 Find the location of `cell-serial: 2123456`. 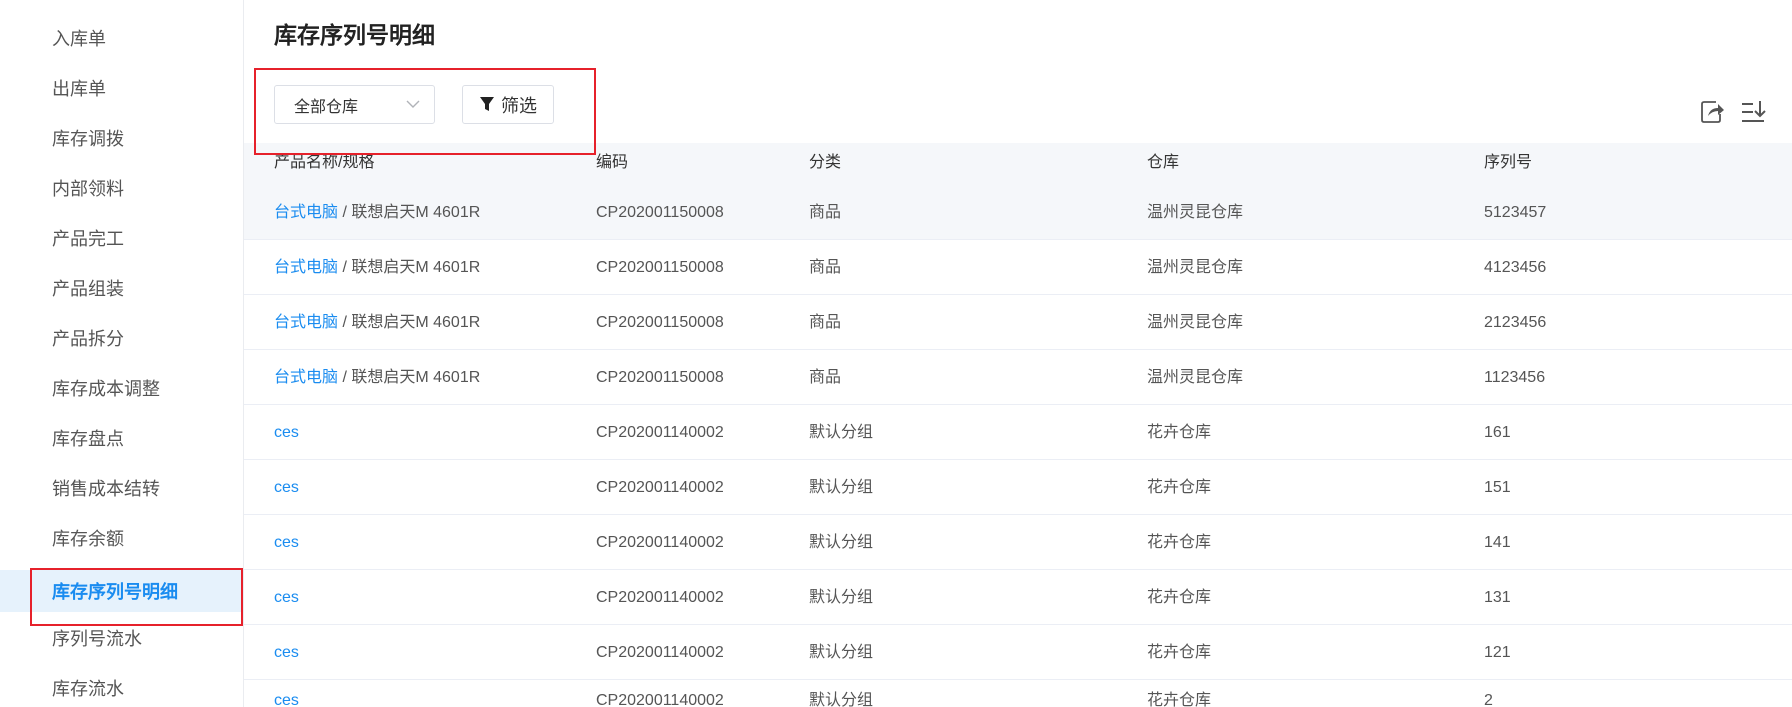

cell-serial: 2123456 is located at coordinates (1515, 322).